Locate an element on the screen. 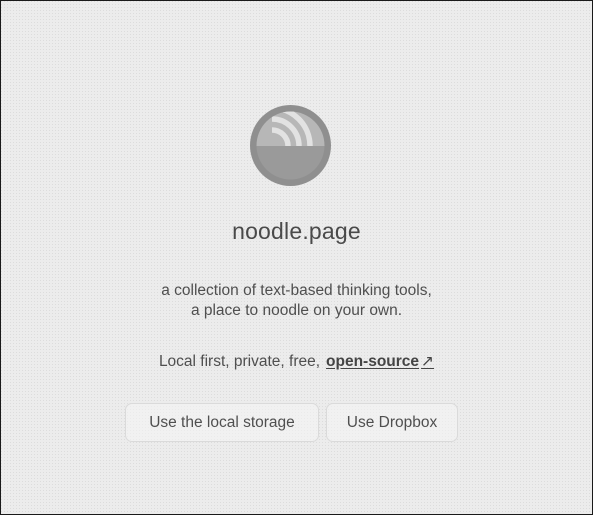 The image size is (593, 515). signal-waves-circle-icon is located at coordinates (290, 145).